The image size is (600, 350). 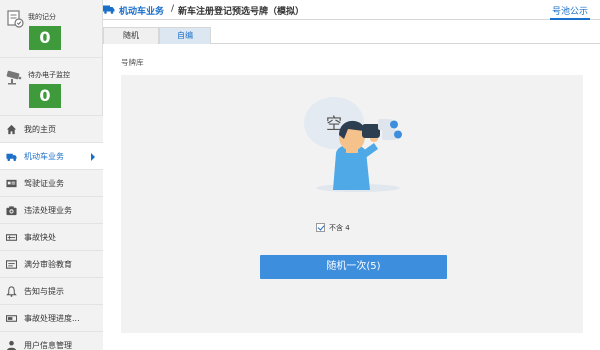 What do you see at coordinates (48, 210) in the screenshot?
I see `sidebar-item-label: 违法处理业务` at bounding box center [48, 210].